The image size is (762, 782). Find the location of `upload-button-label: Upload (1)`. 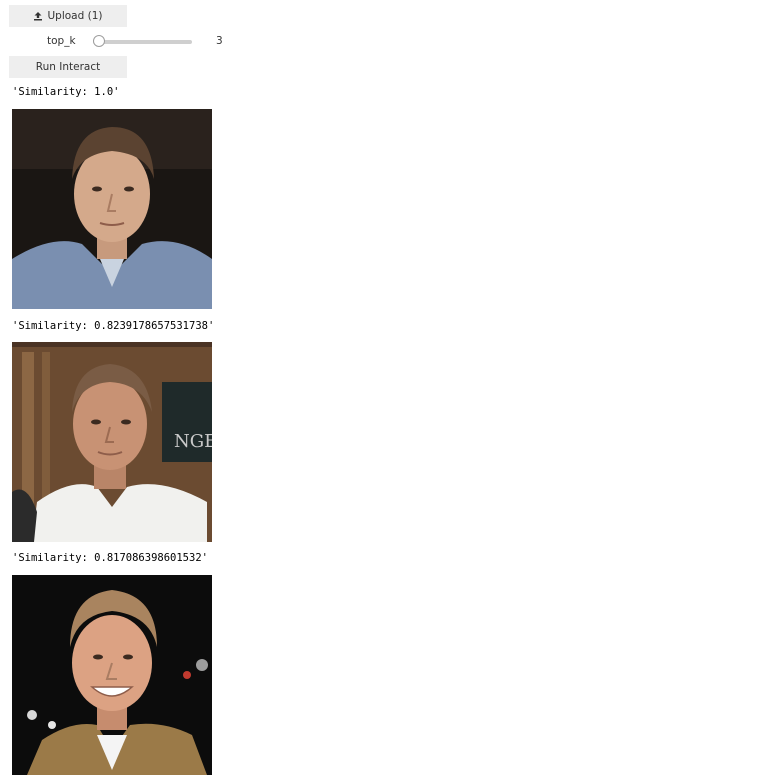

upload-button-label: Upload (1) is located at coordinates (75, 16).